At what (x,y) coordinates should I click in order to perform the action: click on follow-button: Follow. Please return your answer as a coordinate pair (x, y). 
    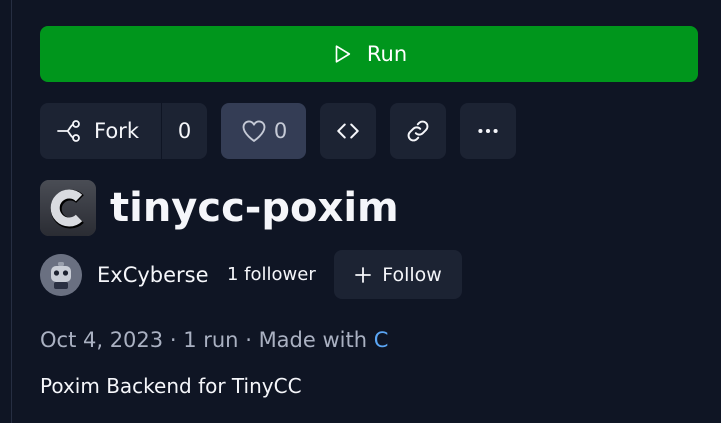
    Looking at the image, I should click on (398, 274).